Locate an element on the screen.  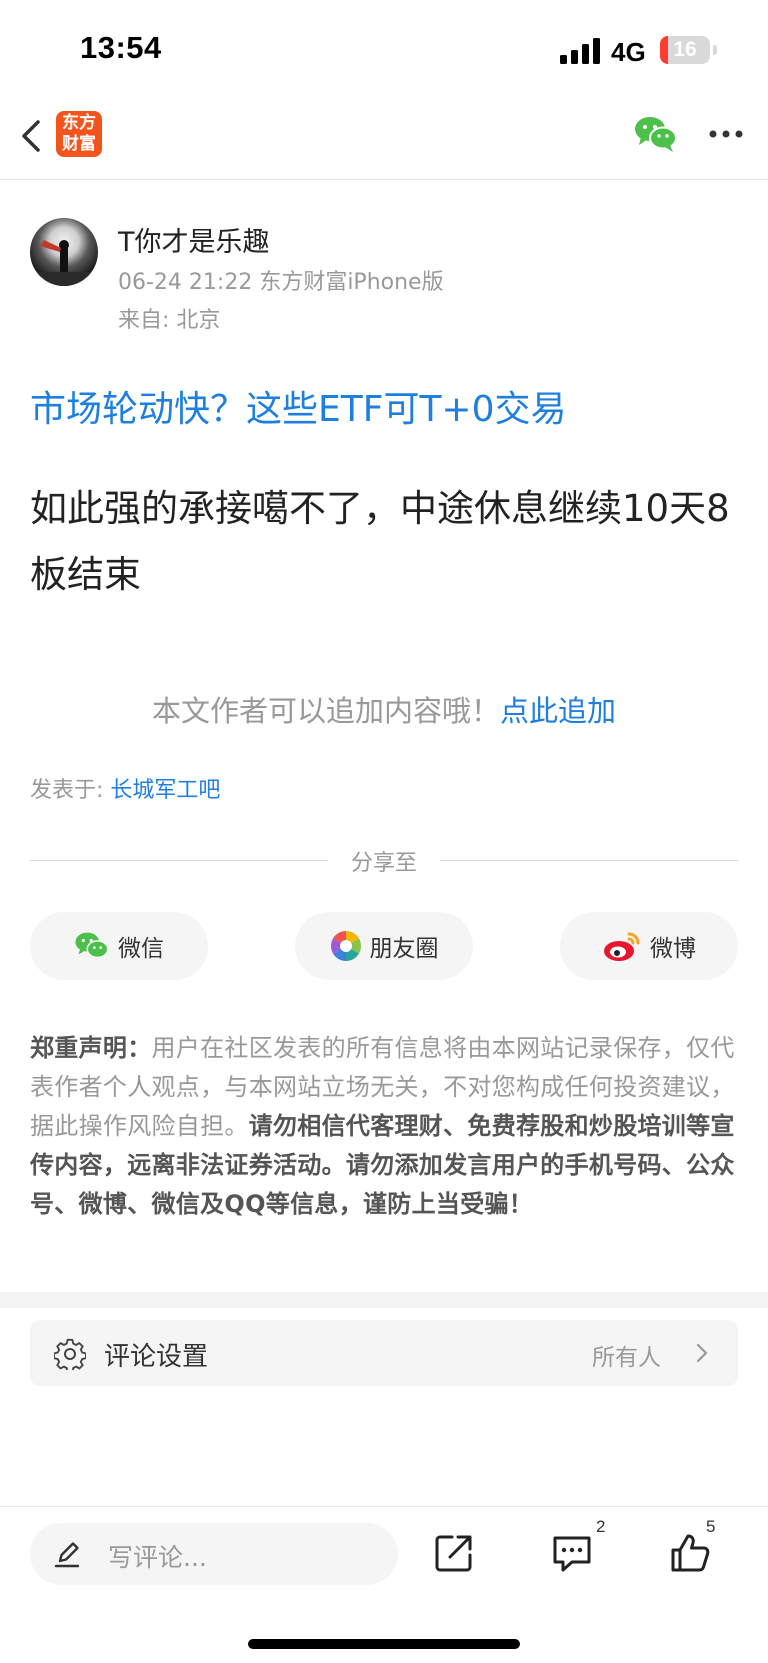
battery-cap is located at coordinates (715, 50).